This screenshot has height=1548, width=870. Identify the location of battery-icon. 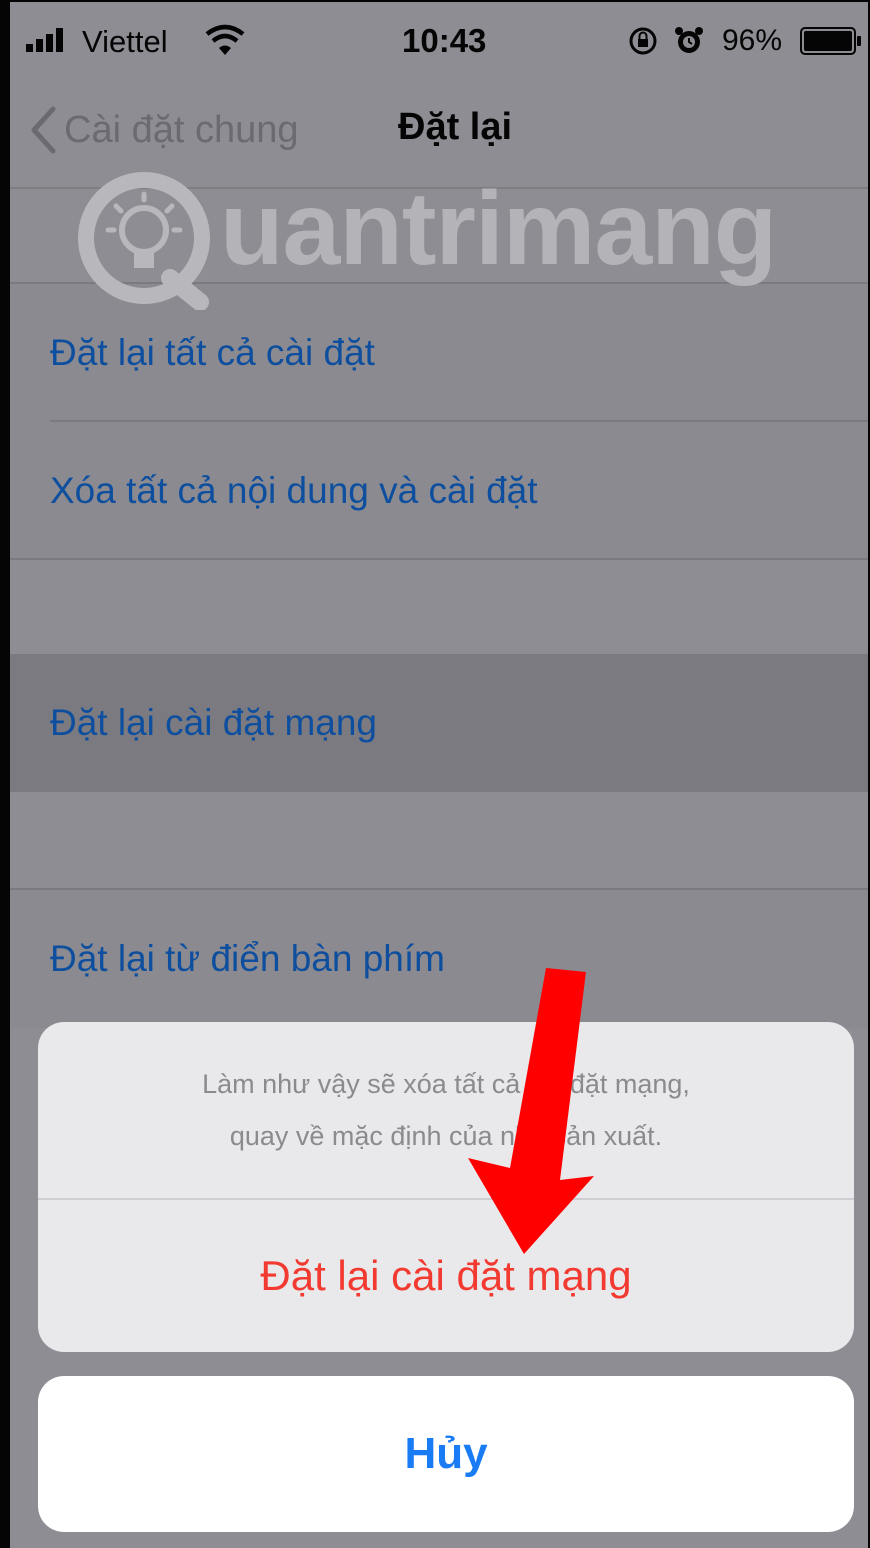
(830, 41).